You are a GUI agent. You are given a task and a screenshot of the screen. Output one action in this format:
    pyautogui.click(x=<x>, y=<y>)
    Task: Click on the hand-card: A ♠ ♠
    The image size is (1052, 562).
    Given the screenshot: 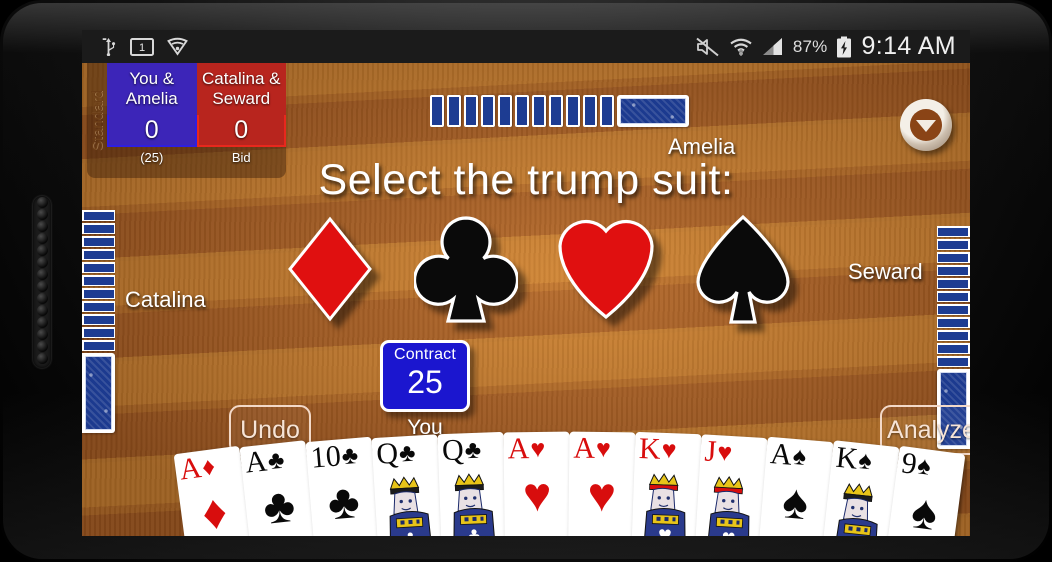 What is the action you would take?
    pyautogui.click(x=795, y=486)
    